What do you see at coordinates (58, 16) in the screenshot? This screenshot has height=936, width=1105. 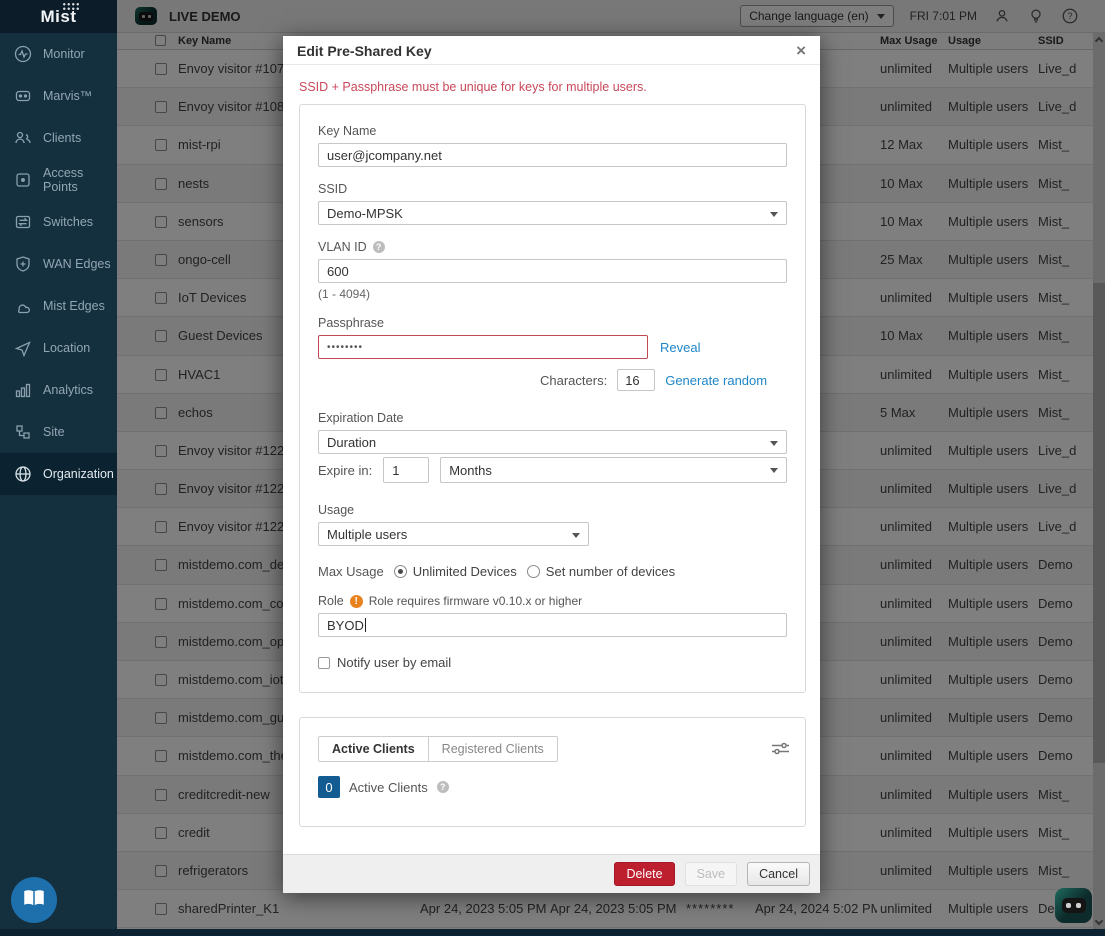 I see `mist-logo: Mist` at bounding box center [58, 16].